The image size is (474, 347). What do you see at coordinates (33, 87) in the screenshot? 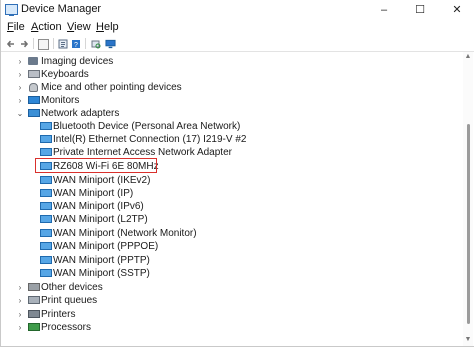
I see `mouse-icon` at bounding box center [33, 87].